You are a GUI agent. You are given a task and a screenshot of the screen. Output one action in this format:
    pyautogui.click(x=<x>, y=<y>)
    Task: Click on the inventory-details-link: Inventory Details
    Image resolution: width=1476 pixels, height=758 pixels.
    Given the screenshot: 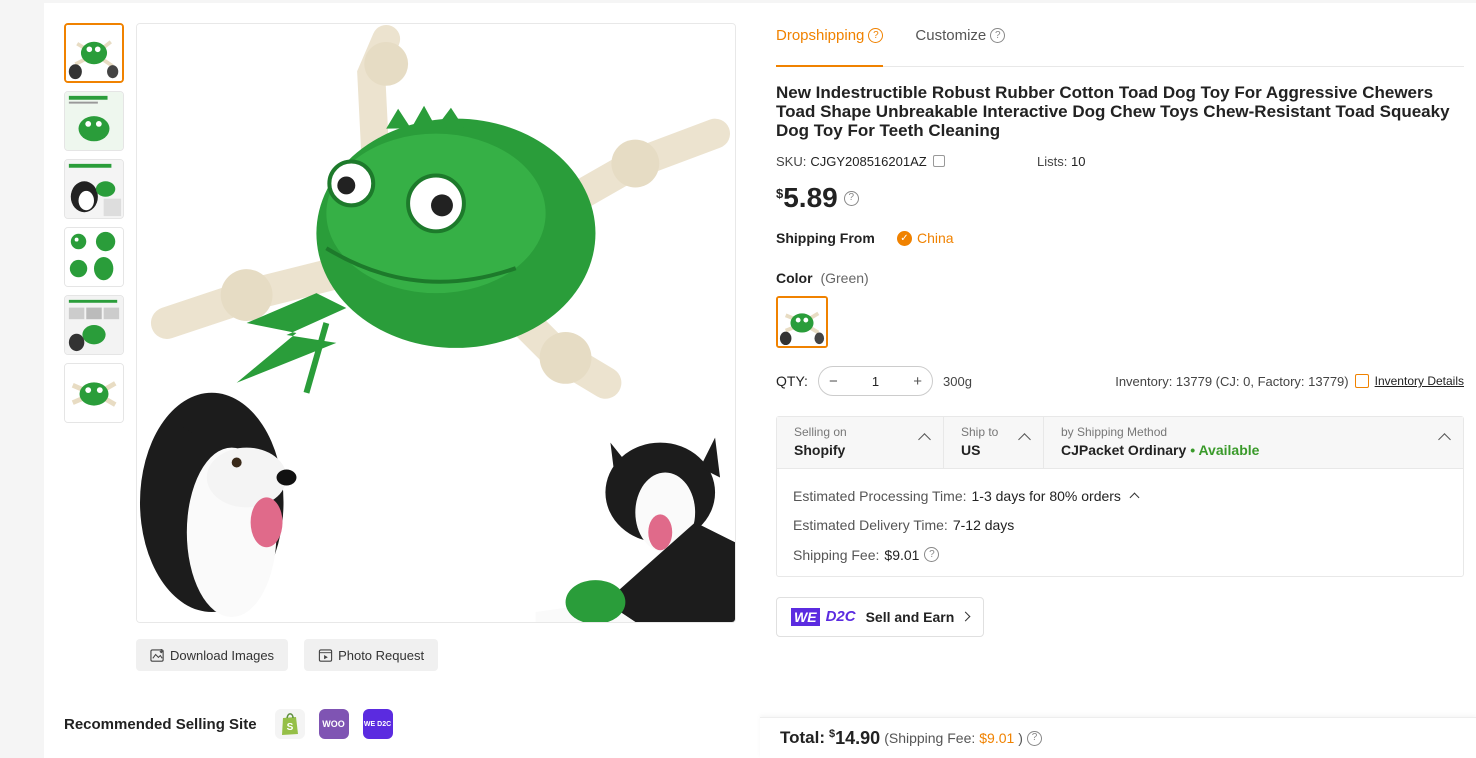 What is the action you would take?
    pyautogui.click(x=1419, y=381)
    